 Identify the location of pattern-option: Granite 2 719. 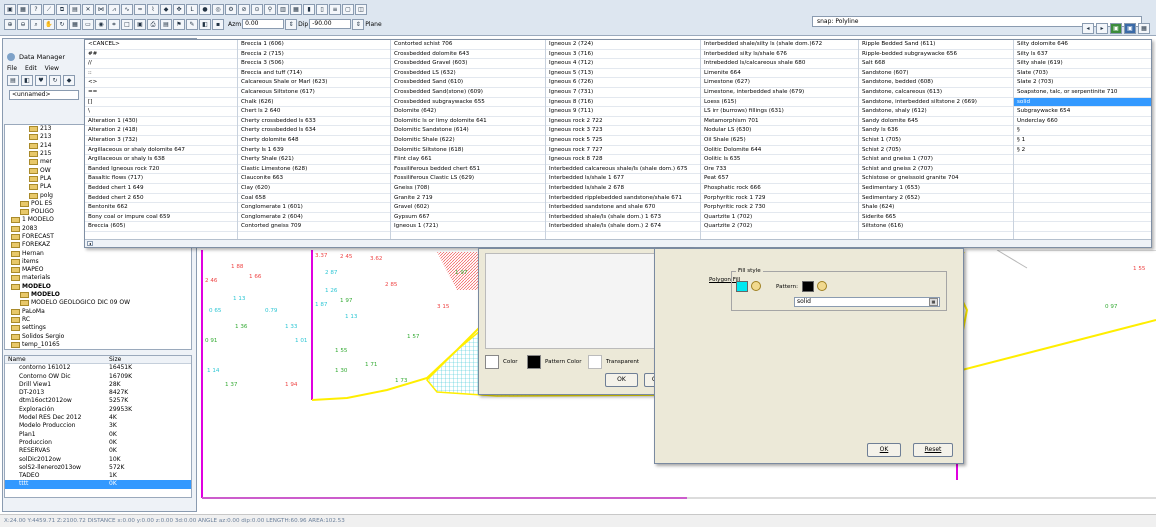
(468, 199).